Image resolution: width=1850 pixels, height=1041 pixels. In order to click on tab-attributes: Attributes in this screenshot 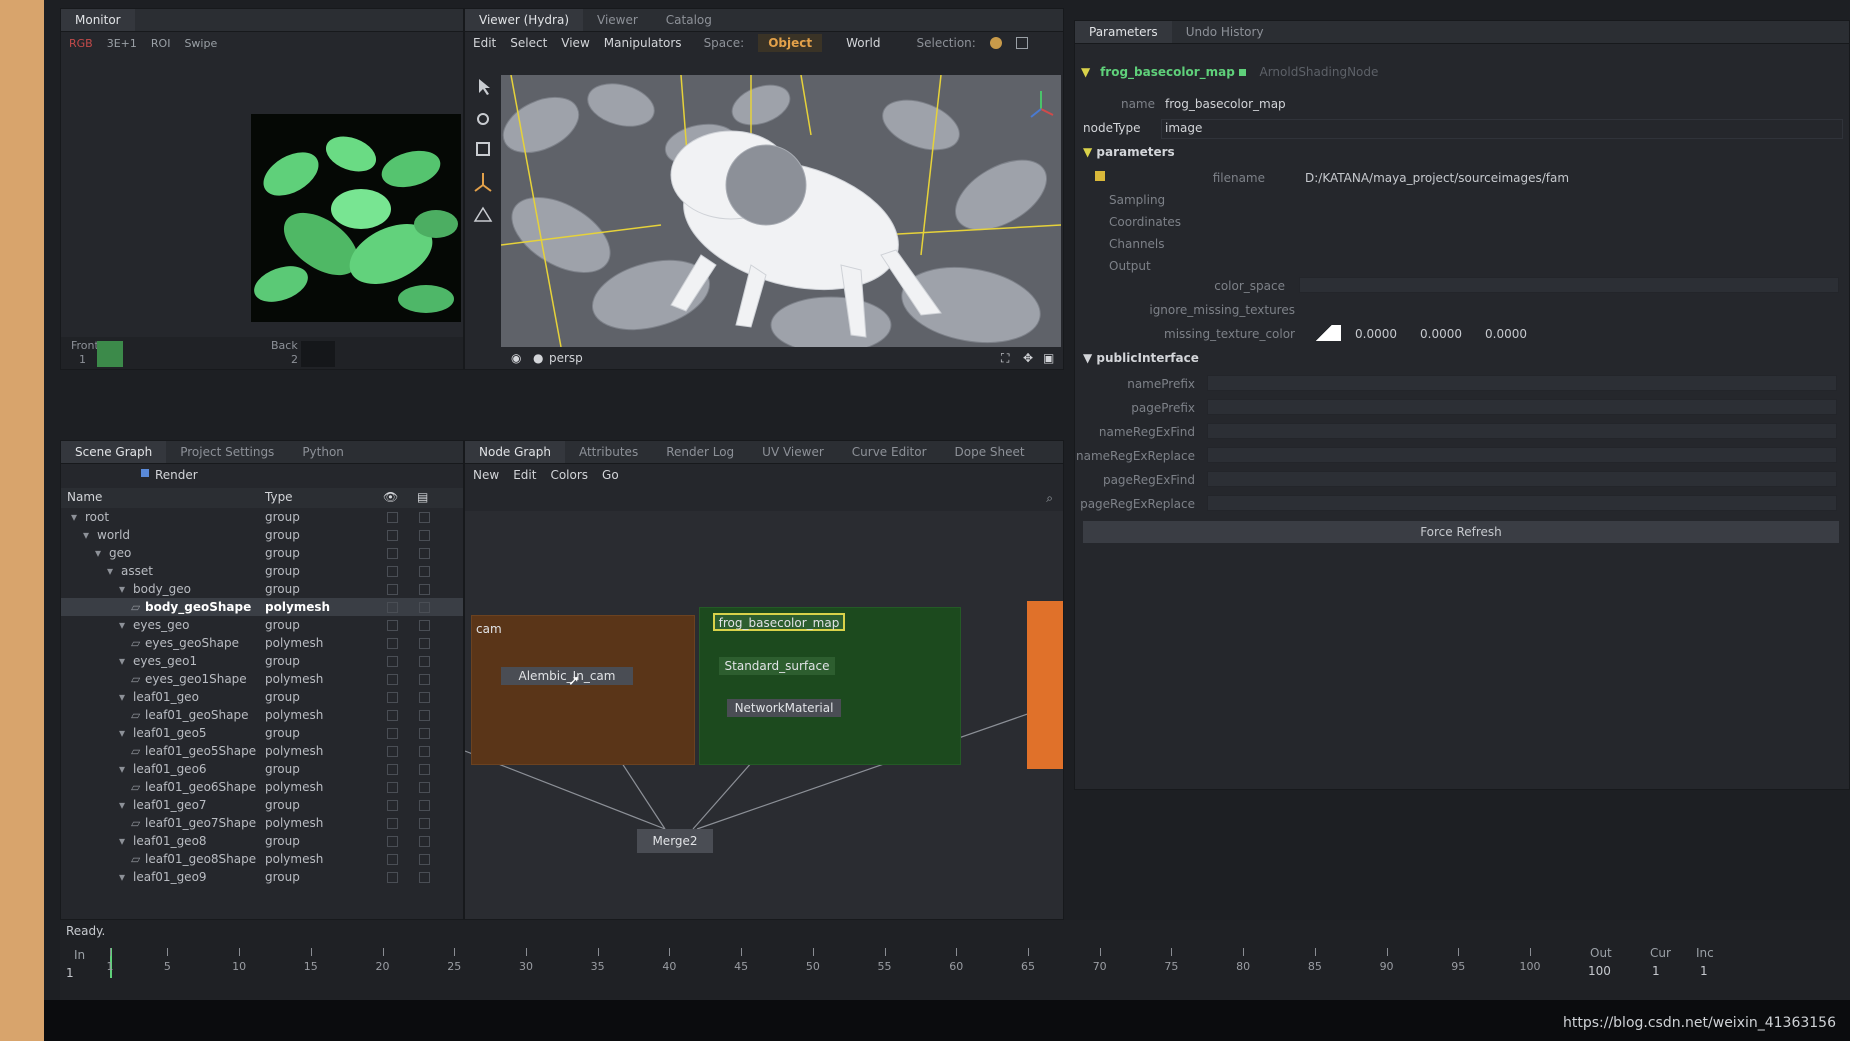, I will do `click(608, 452)`.